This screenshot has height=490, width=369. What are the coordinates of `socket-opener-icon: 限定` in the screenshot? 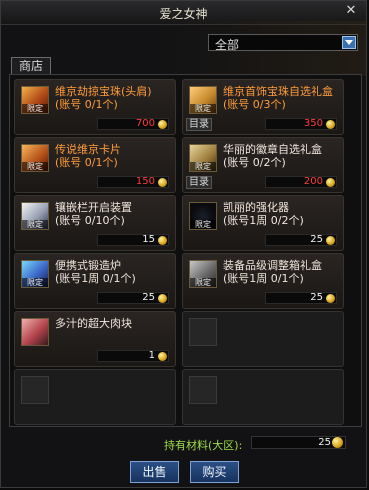 It's located at (35, 216).